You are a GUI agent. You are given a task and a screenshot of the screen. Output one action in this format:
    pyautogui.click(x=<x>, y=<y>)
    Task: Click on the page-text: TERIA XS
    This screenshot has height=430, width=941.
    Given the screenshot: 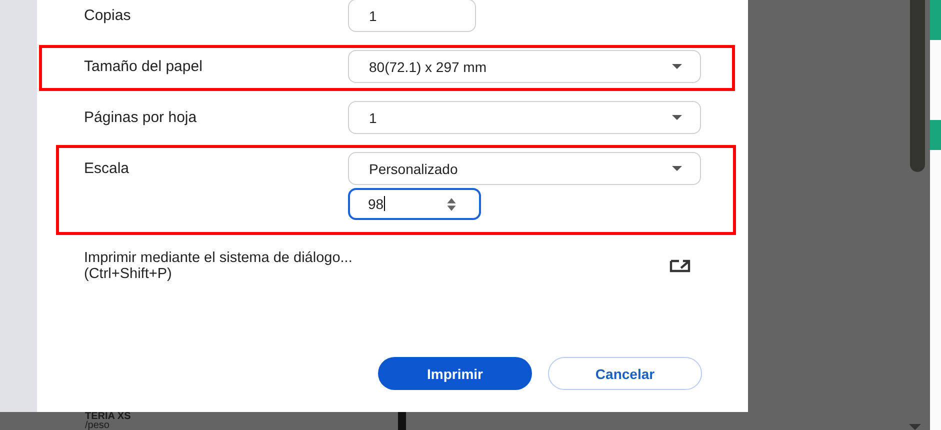 What is the action you would take?
    pyautogui.click(x=108, y=416)
    